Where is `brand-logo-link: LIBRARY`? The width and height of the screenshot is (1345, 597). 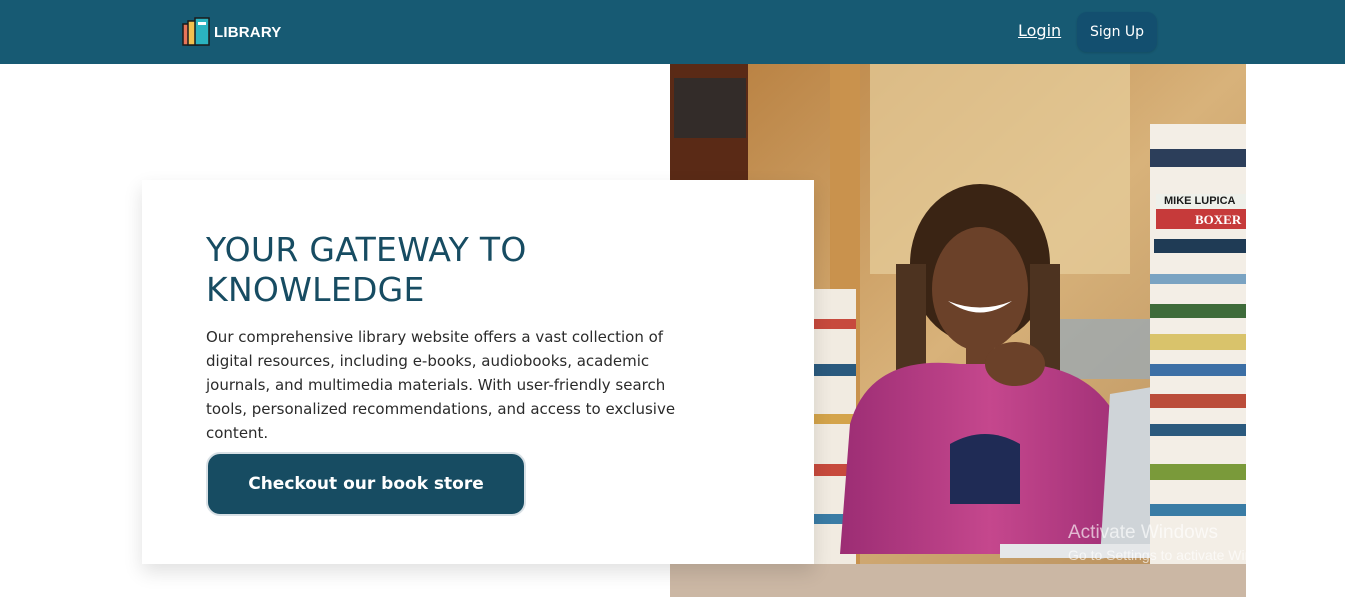 brand-logo-link: LIBRARY is located at coordinates (232, 32).